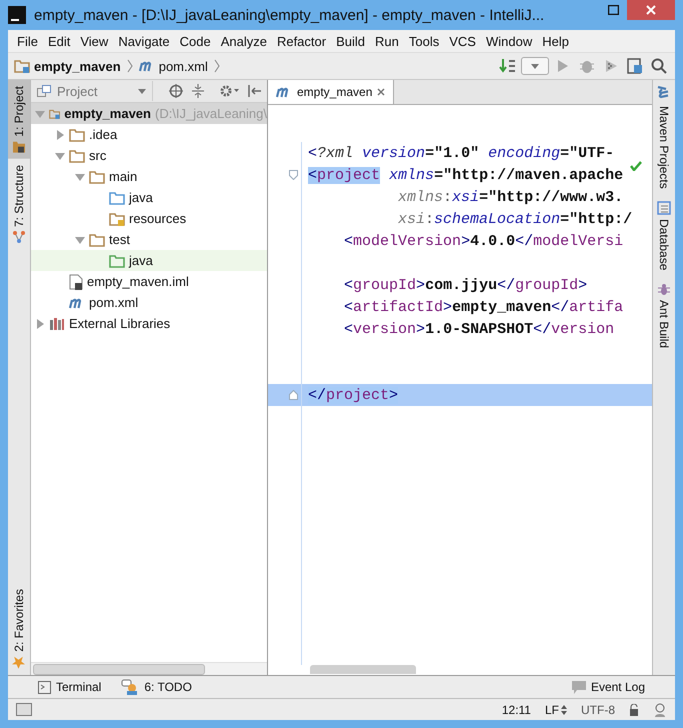  What do you see at coordinates (664, 137) in the screenshot?
I see `tool-window-tab: Maven Projects` at bounding box center [664, 137].